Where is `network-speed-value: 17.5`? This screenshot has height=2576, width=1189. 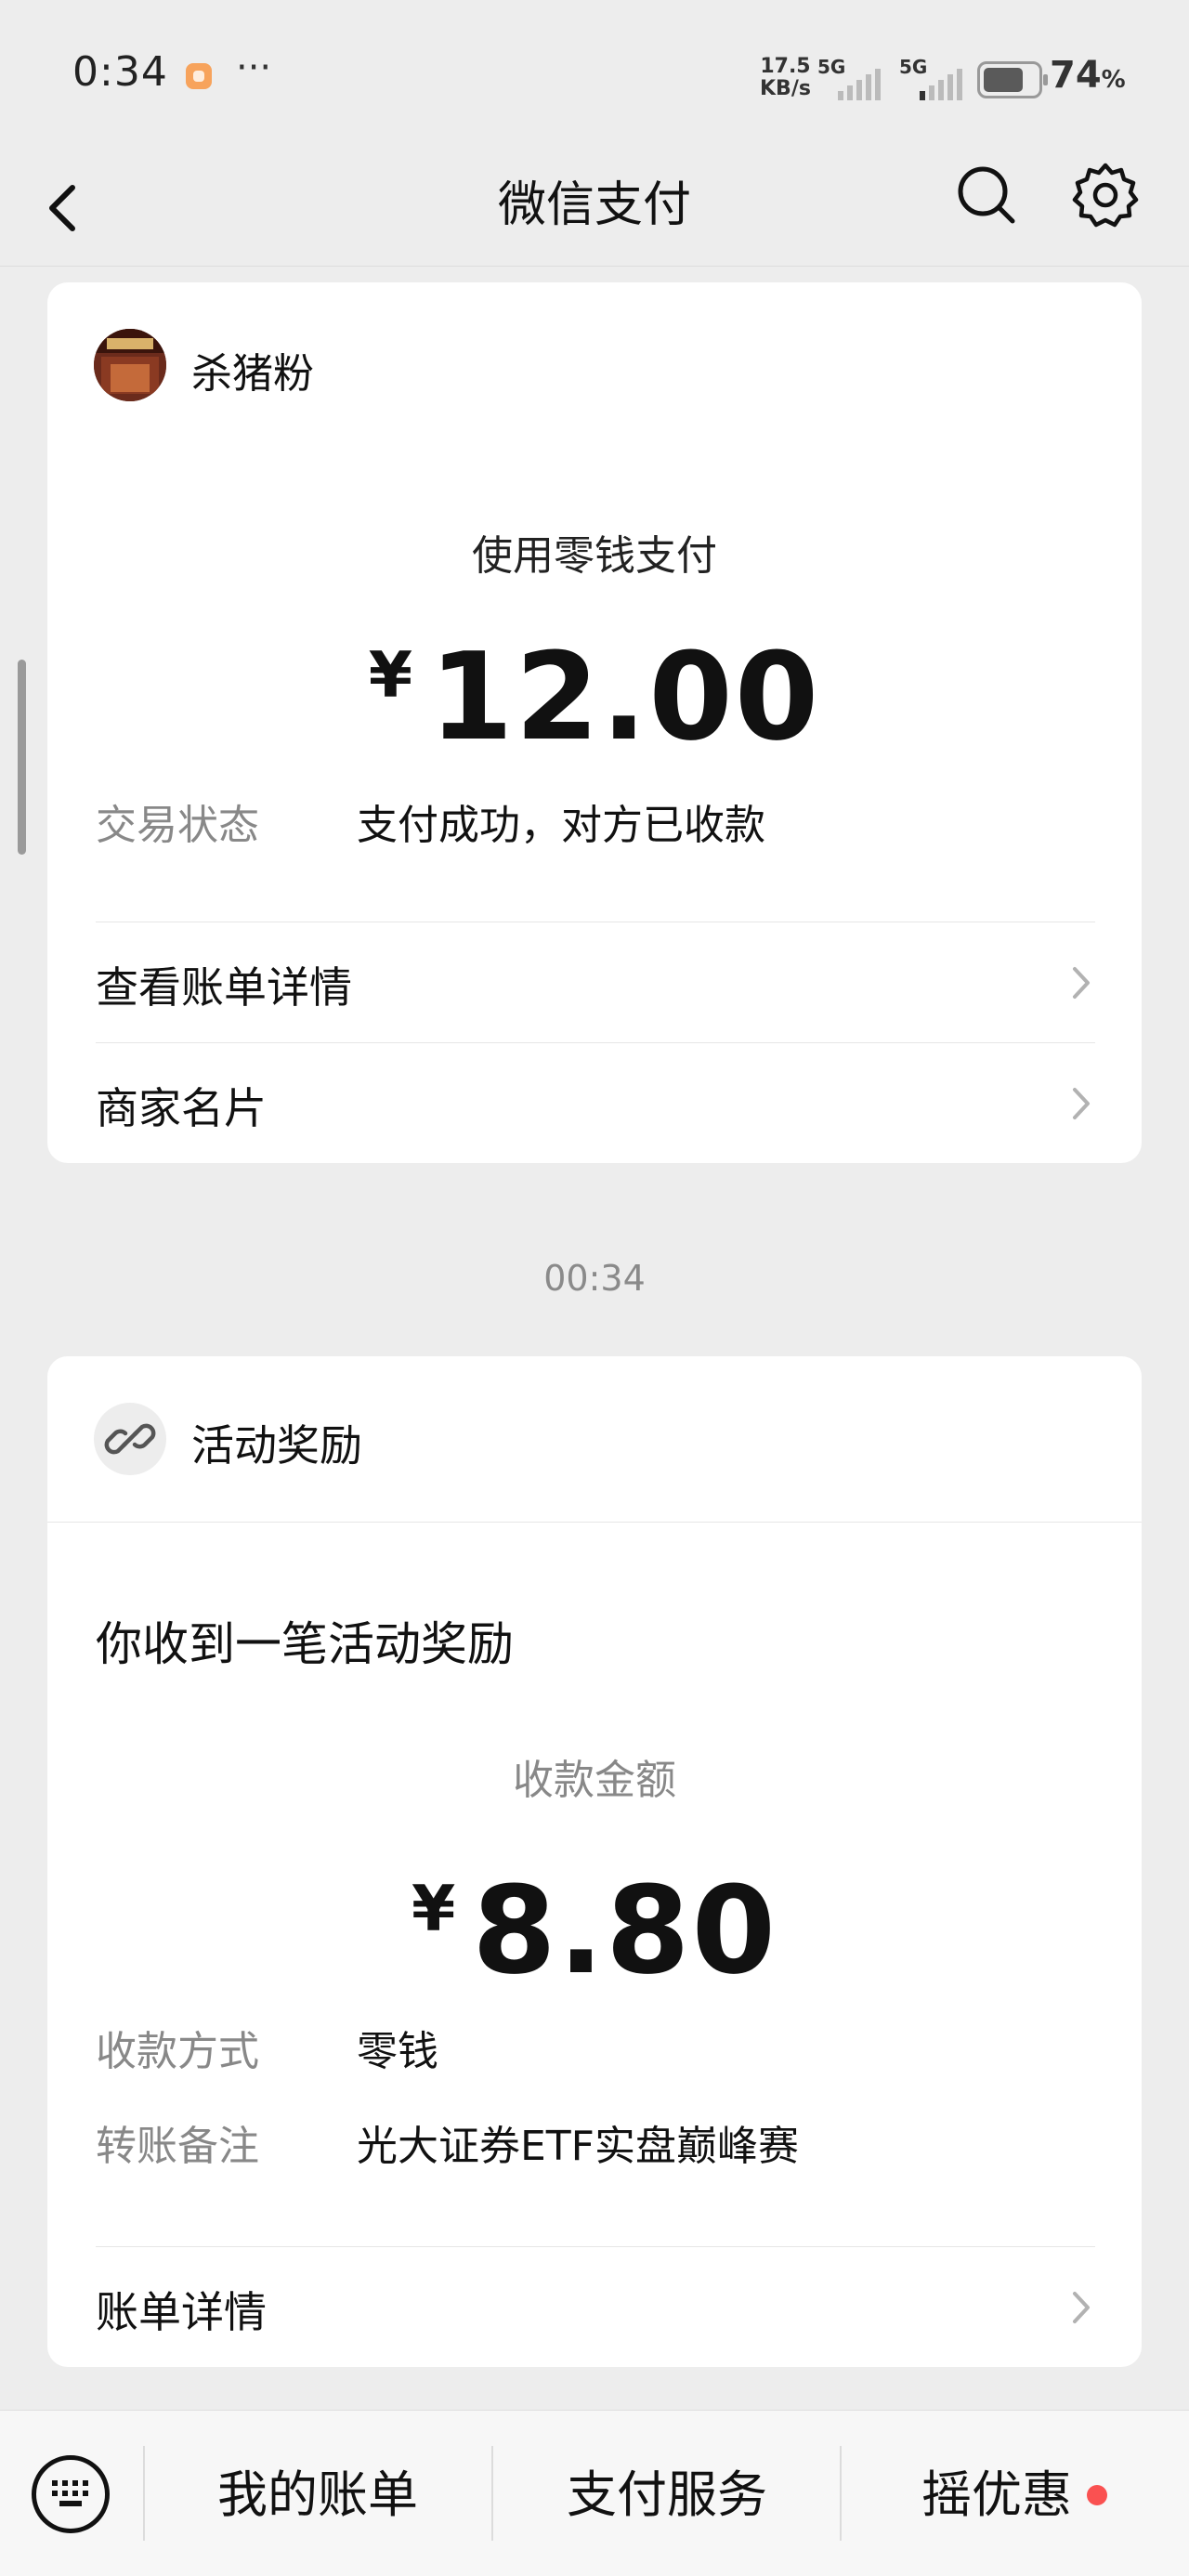
network-speed-value: 17.5 is located at coordinates (785, 66).